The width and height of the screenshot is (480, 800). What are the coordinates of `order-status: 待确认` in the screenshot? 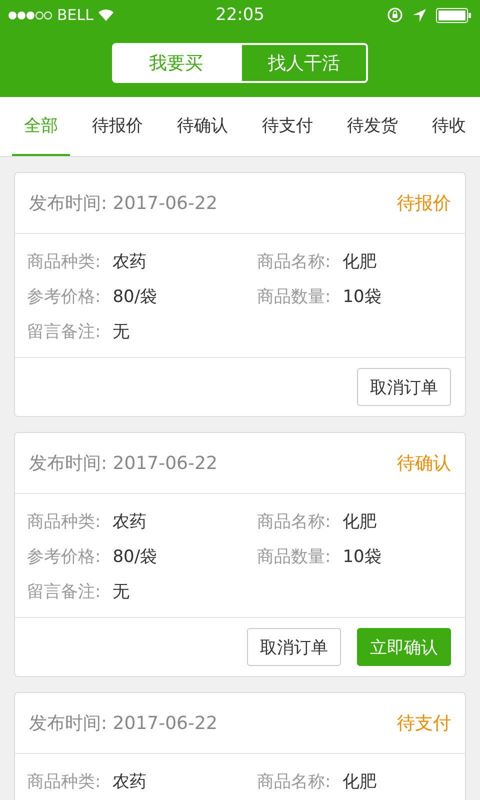 It's located at (424, 463).